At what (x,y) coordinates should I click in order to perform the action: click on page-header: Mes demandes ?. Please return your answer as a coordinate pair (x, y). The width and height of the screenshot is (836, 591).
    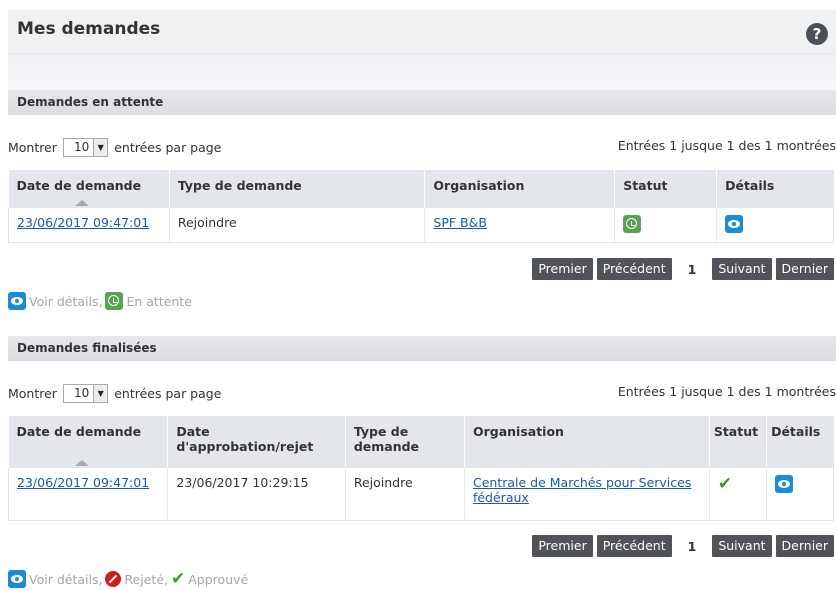
    Looking at the image, I should click on (422, 32).